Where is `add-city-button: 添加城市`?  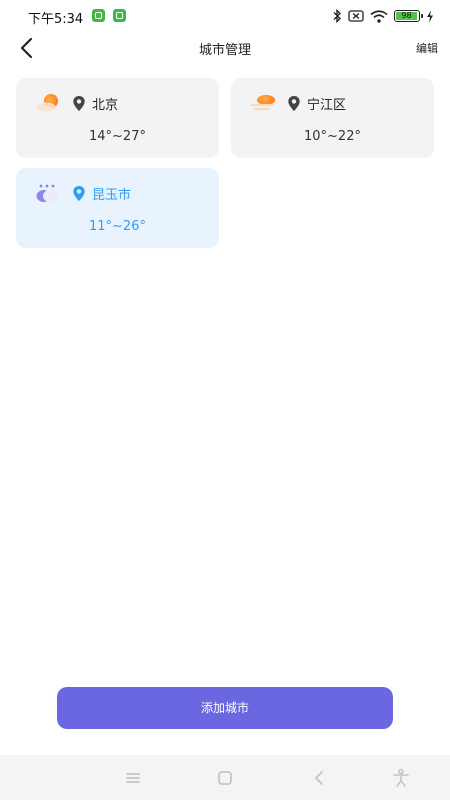
add-city-button: 添加城市 is located at coordinates (225, 708).